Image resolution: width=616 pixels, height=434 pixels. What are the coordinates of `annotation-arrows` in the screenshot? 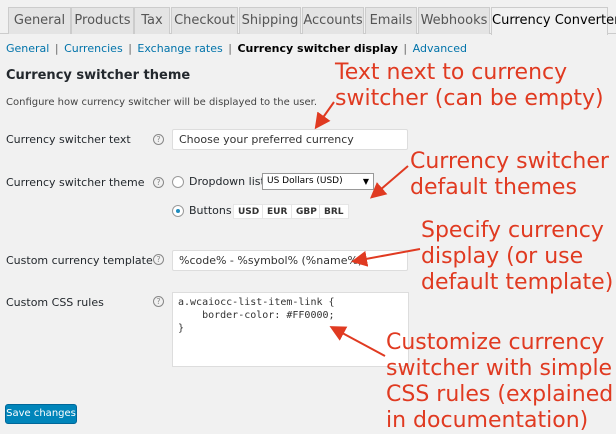 It's located at (367, 229).